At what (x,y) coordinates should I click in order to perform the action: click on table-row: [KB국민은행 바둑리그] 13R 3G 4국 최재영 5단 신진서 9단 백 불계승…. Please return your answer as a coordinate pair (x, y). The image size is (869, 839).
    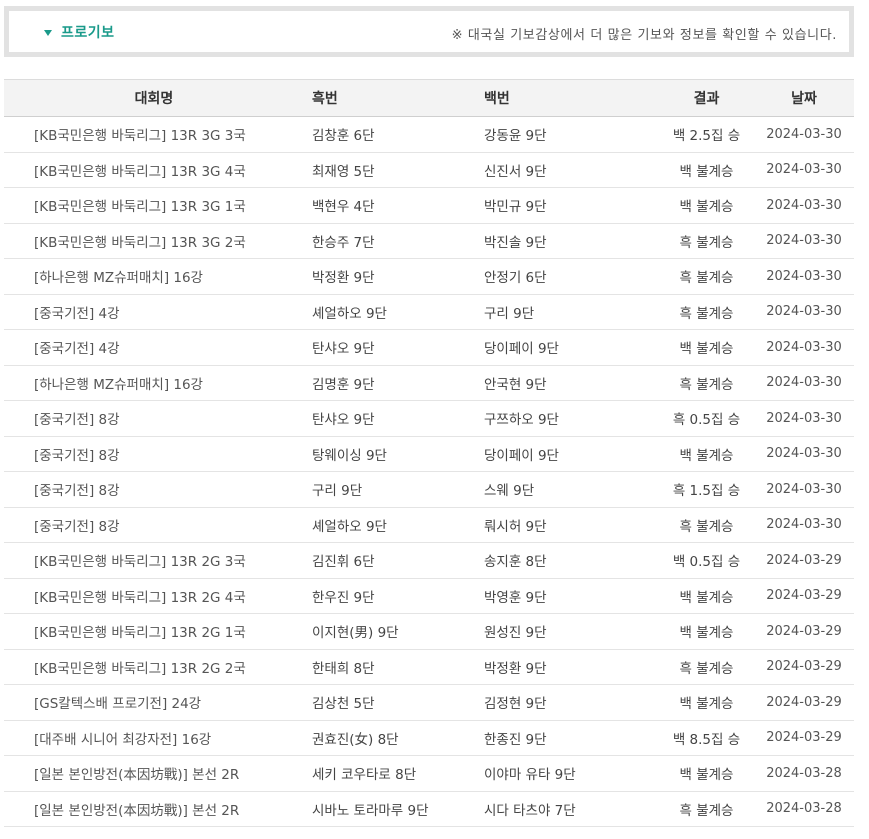
    Looking at the image, I should click on (429, 170).